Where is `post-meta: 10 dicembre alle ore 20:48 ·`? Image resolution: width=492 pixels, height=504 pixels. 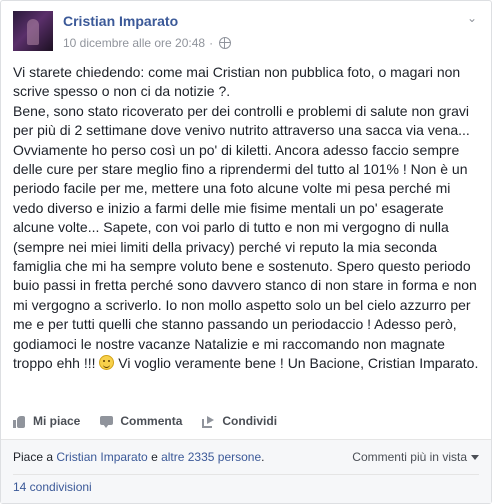
post-meta: 10 dicembre alle ore 20:48 · is located at coordinates (147, 43).